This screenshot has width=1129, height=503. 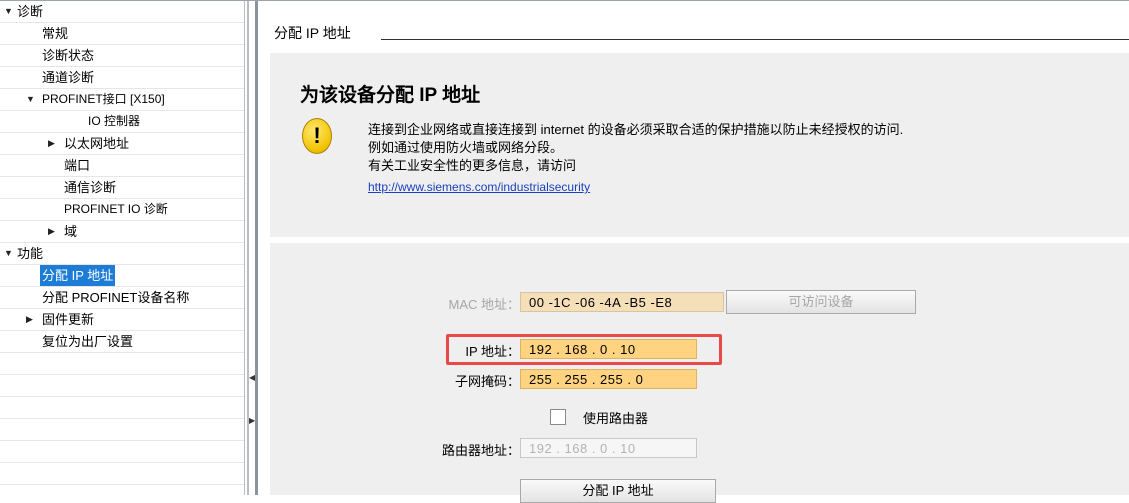 What do you see at coordinates (114, 121) in the screenshot?
I see `tree-label: IO 控制器` at bounding box center [114, 121].